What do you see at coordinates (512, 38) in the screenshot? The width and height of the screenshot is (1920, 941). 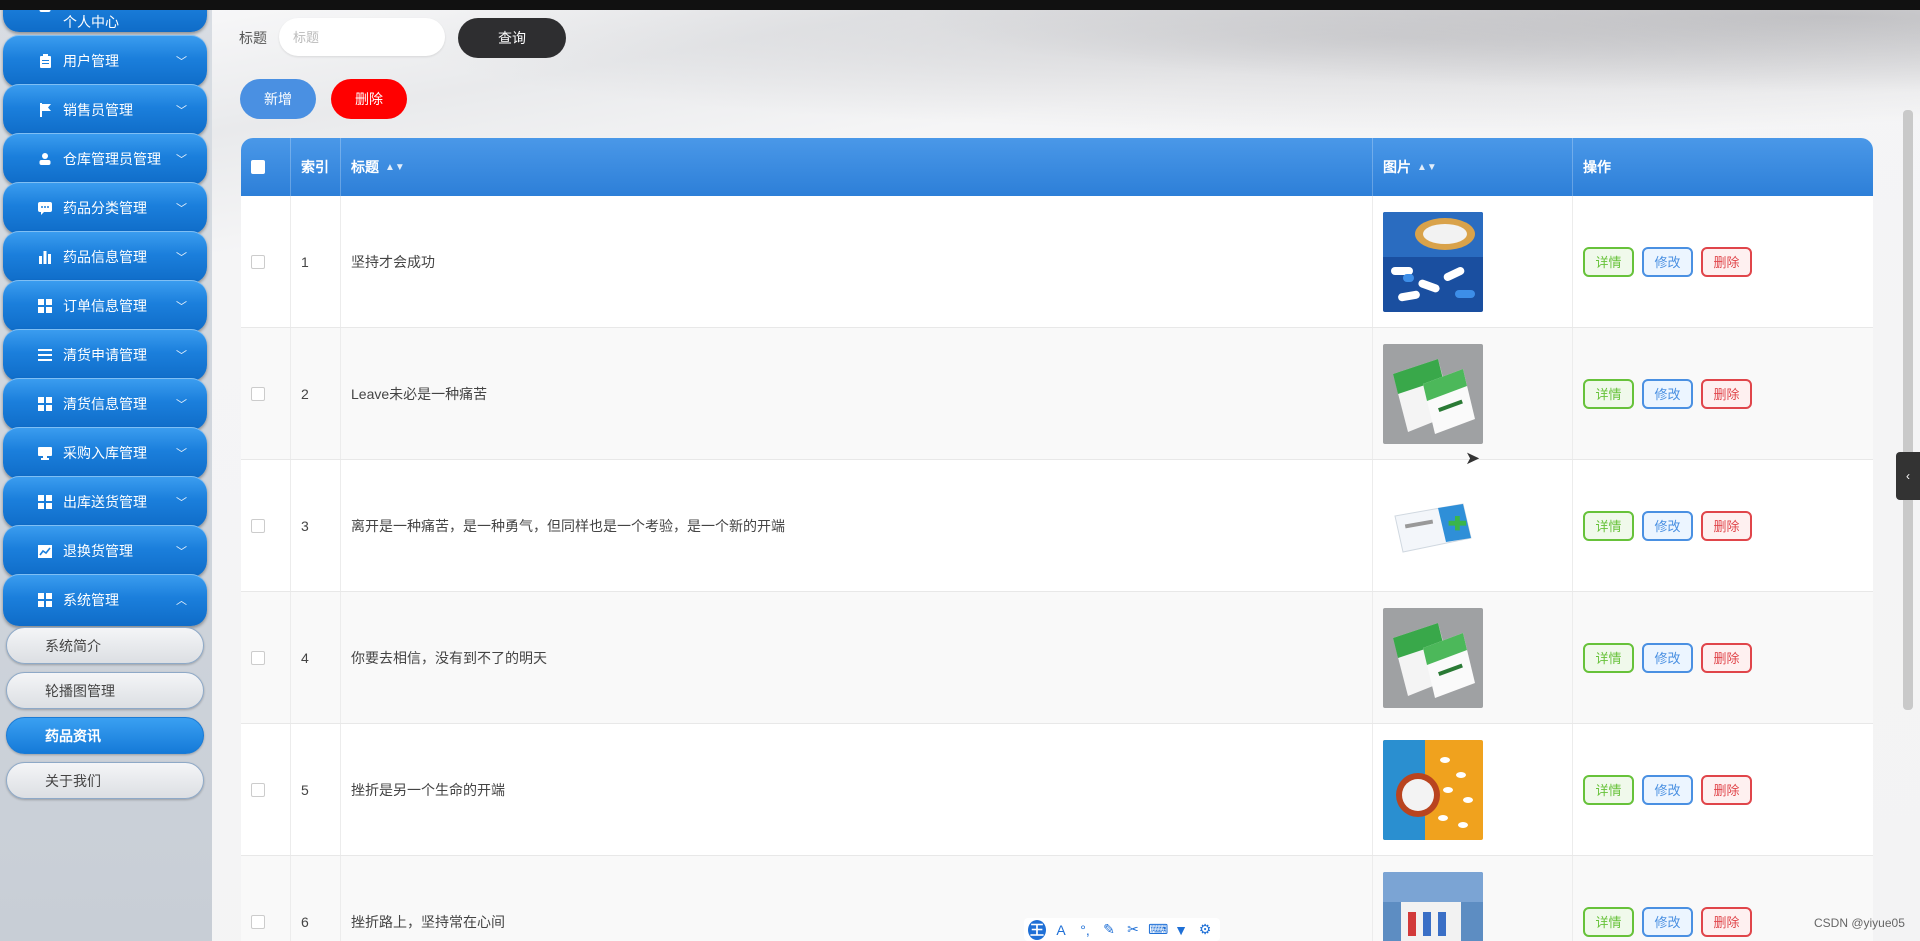 I see `query-button: 查询` at bounding box center [512, 38].